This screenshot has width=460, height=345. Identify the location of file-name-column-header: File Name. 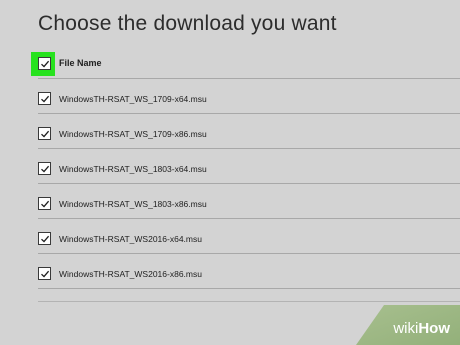
(80, 63).